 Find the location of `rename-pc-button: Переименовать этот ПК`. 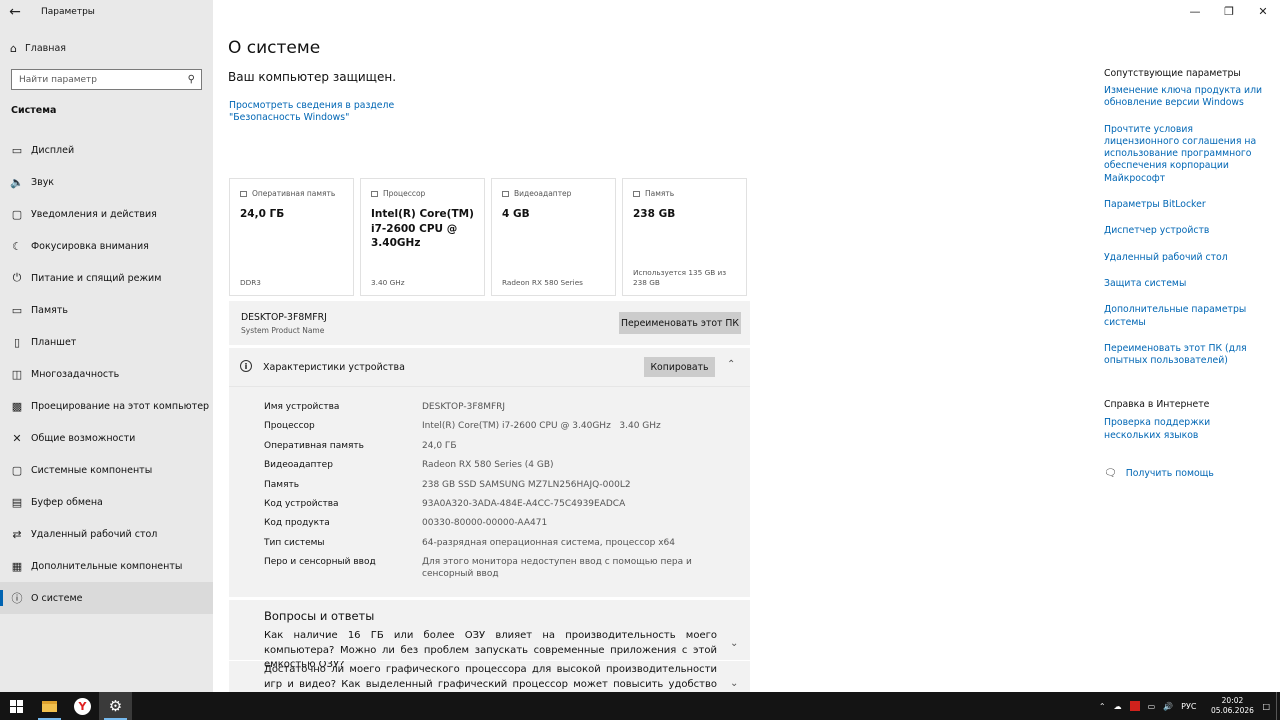

rename-pc-button: Переименовать этот ПК is located at coordinates (680, 323).